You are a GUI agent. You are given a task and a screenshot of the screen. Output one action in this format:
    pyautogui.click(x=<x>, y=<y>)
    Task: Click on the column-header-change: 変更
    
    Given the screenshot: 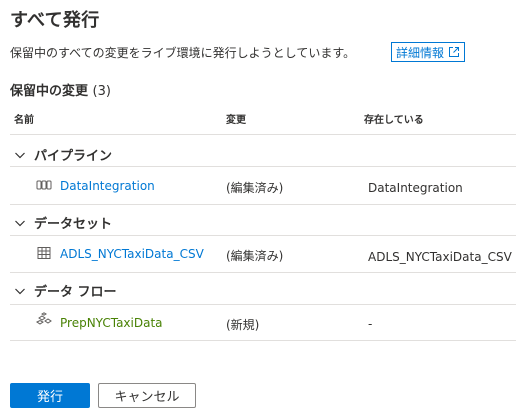 What is the action you would take?
    pyautogui.click(x=236, y=120)
    